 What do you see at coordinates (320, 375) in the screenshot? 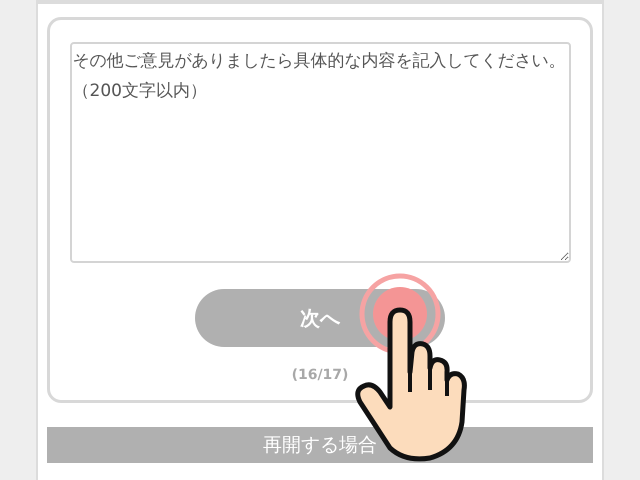
I see `progress-text: (16/17)` at bounding box center [320, 375].